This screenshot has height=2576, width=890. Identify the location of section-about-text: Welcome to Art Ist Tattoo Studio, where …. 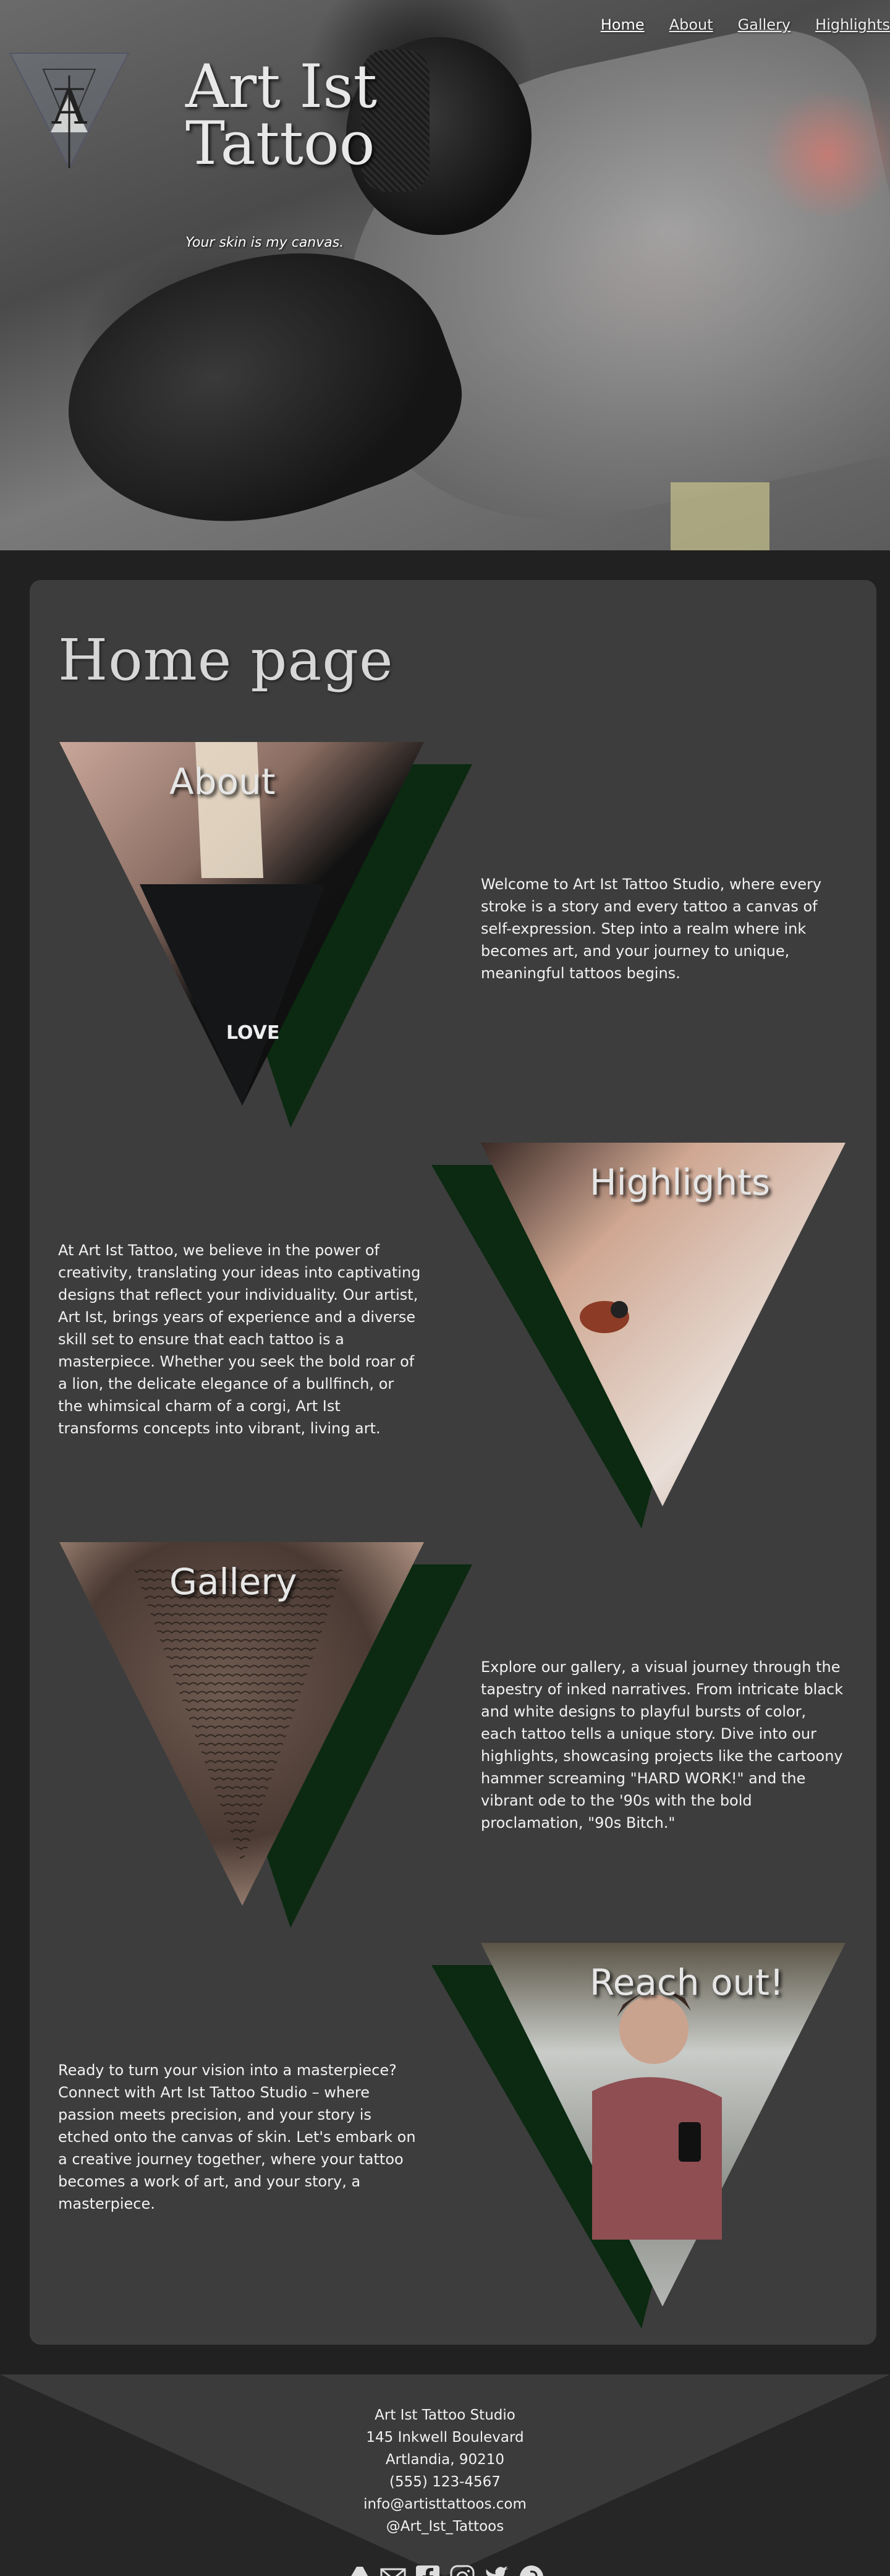
(651, 929).